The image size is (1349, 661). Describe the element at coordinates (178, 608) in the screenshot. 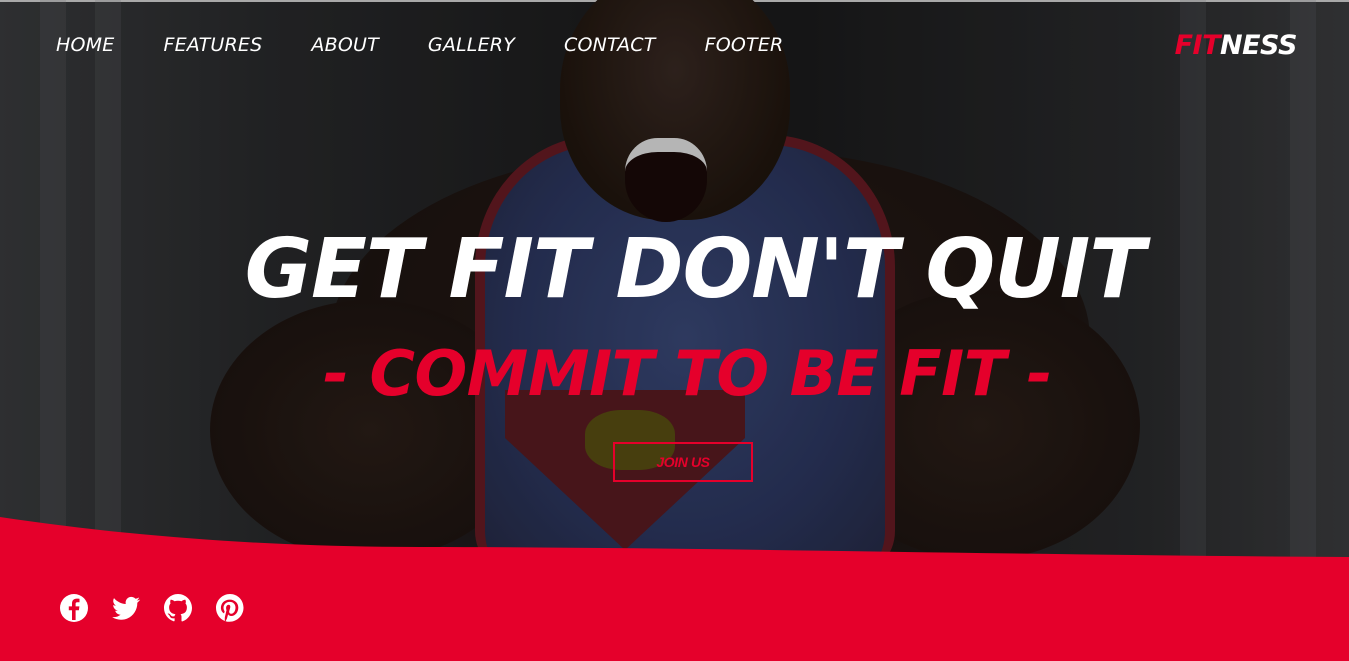

I see `github-icon` at that location.